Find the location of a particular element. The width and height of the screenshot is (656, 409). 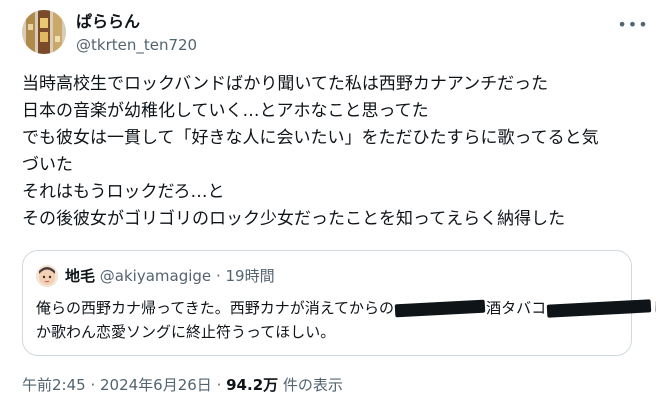

more-options-button: ••• is located at coordinates (633, 25).